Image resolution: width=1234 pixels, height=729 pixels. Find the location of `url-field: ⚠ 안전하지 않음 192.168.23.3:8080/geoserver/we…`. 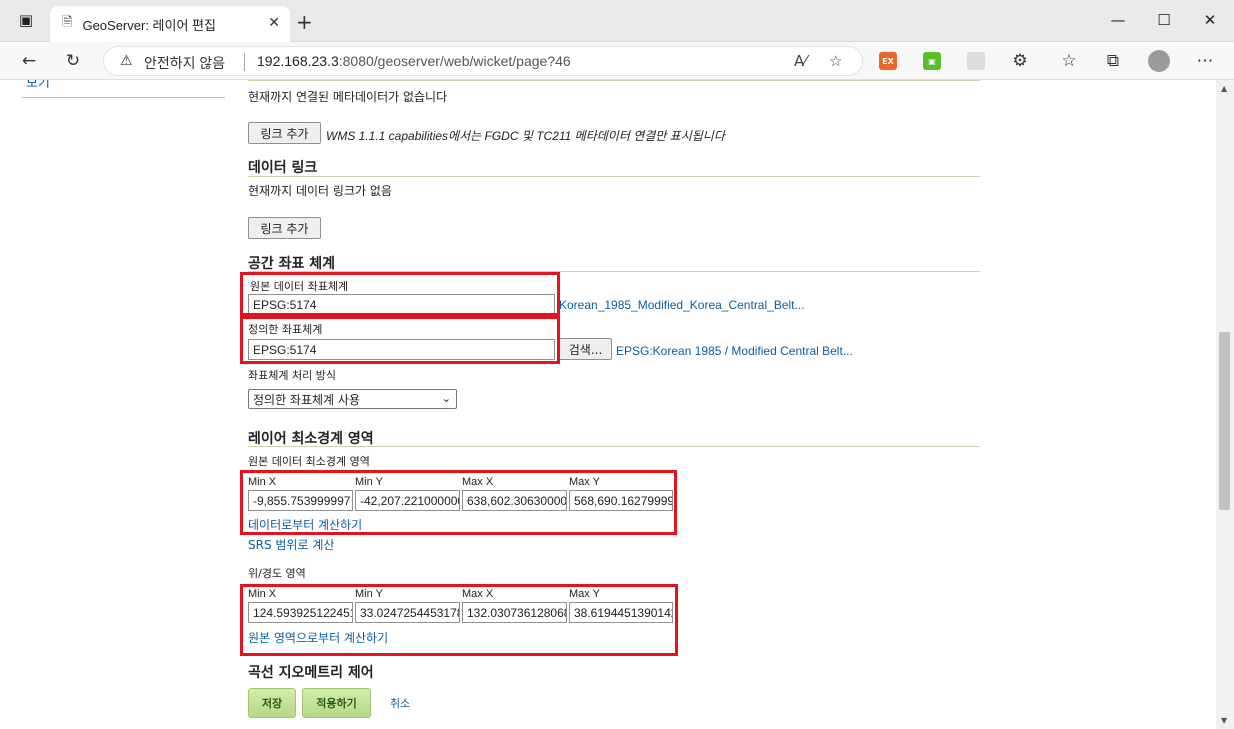

url-field: ⚠ 안전하지 않음 192.168.23.3:8080/geoserver/we… is located at coordinates (483, 61).